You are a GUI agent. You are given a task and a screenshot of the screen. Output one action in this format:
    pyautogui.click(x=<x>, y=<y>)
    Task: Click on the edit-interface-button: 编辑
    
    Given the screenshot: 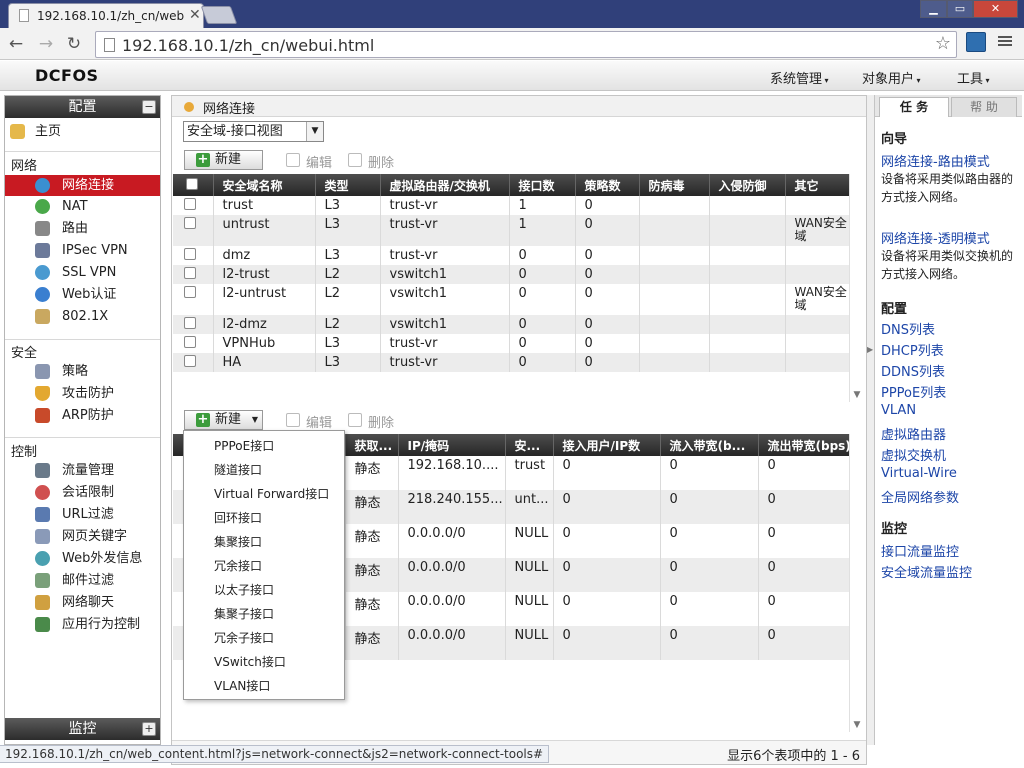 What is the action you would take?
    pyautogui.click(x=309, y=421)
    